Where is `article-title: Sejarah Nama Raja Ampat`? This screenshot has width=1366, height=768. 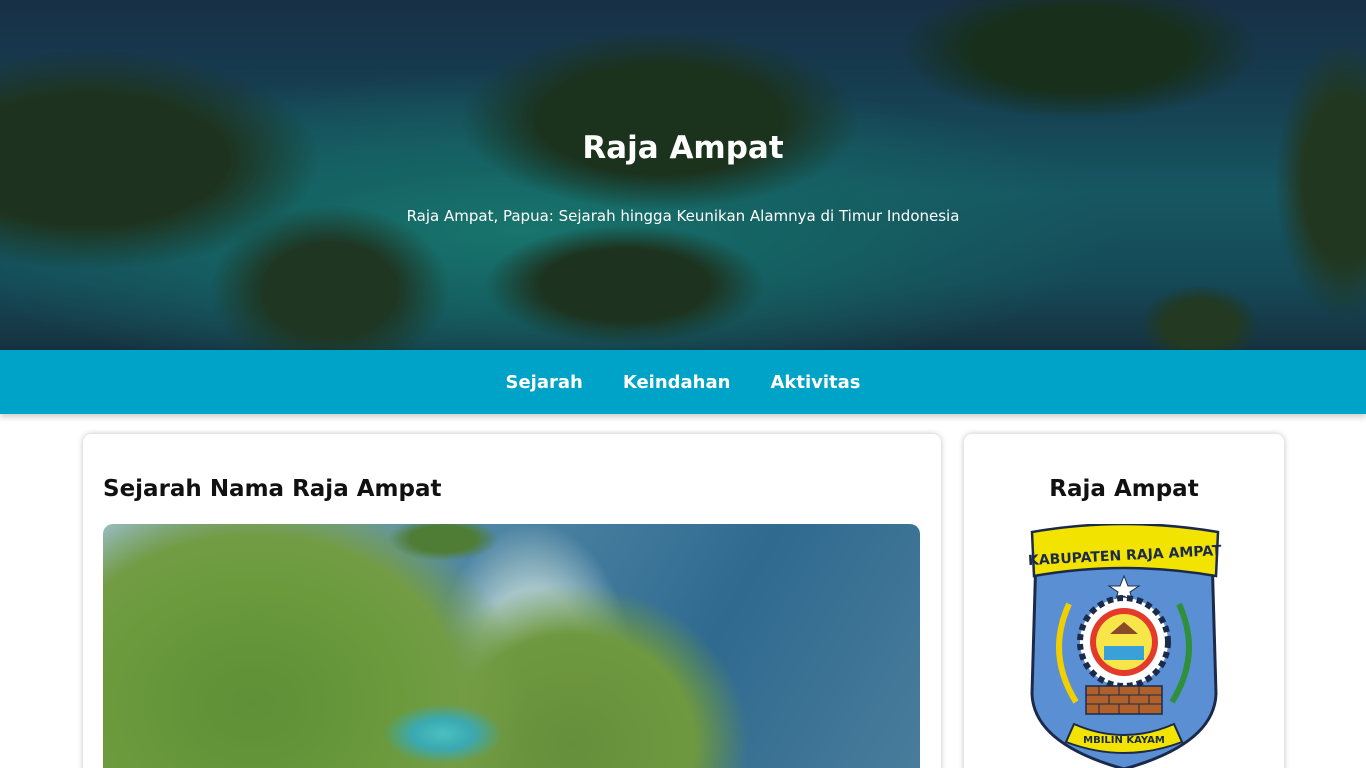 article-title: Sejarah Nama Raja Ampat is located at coordinates (272, 489).